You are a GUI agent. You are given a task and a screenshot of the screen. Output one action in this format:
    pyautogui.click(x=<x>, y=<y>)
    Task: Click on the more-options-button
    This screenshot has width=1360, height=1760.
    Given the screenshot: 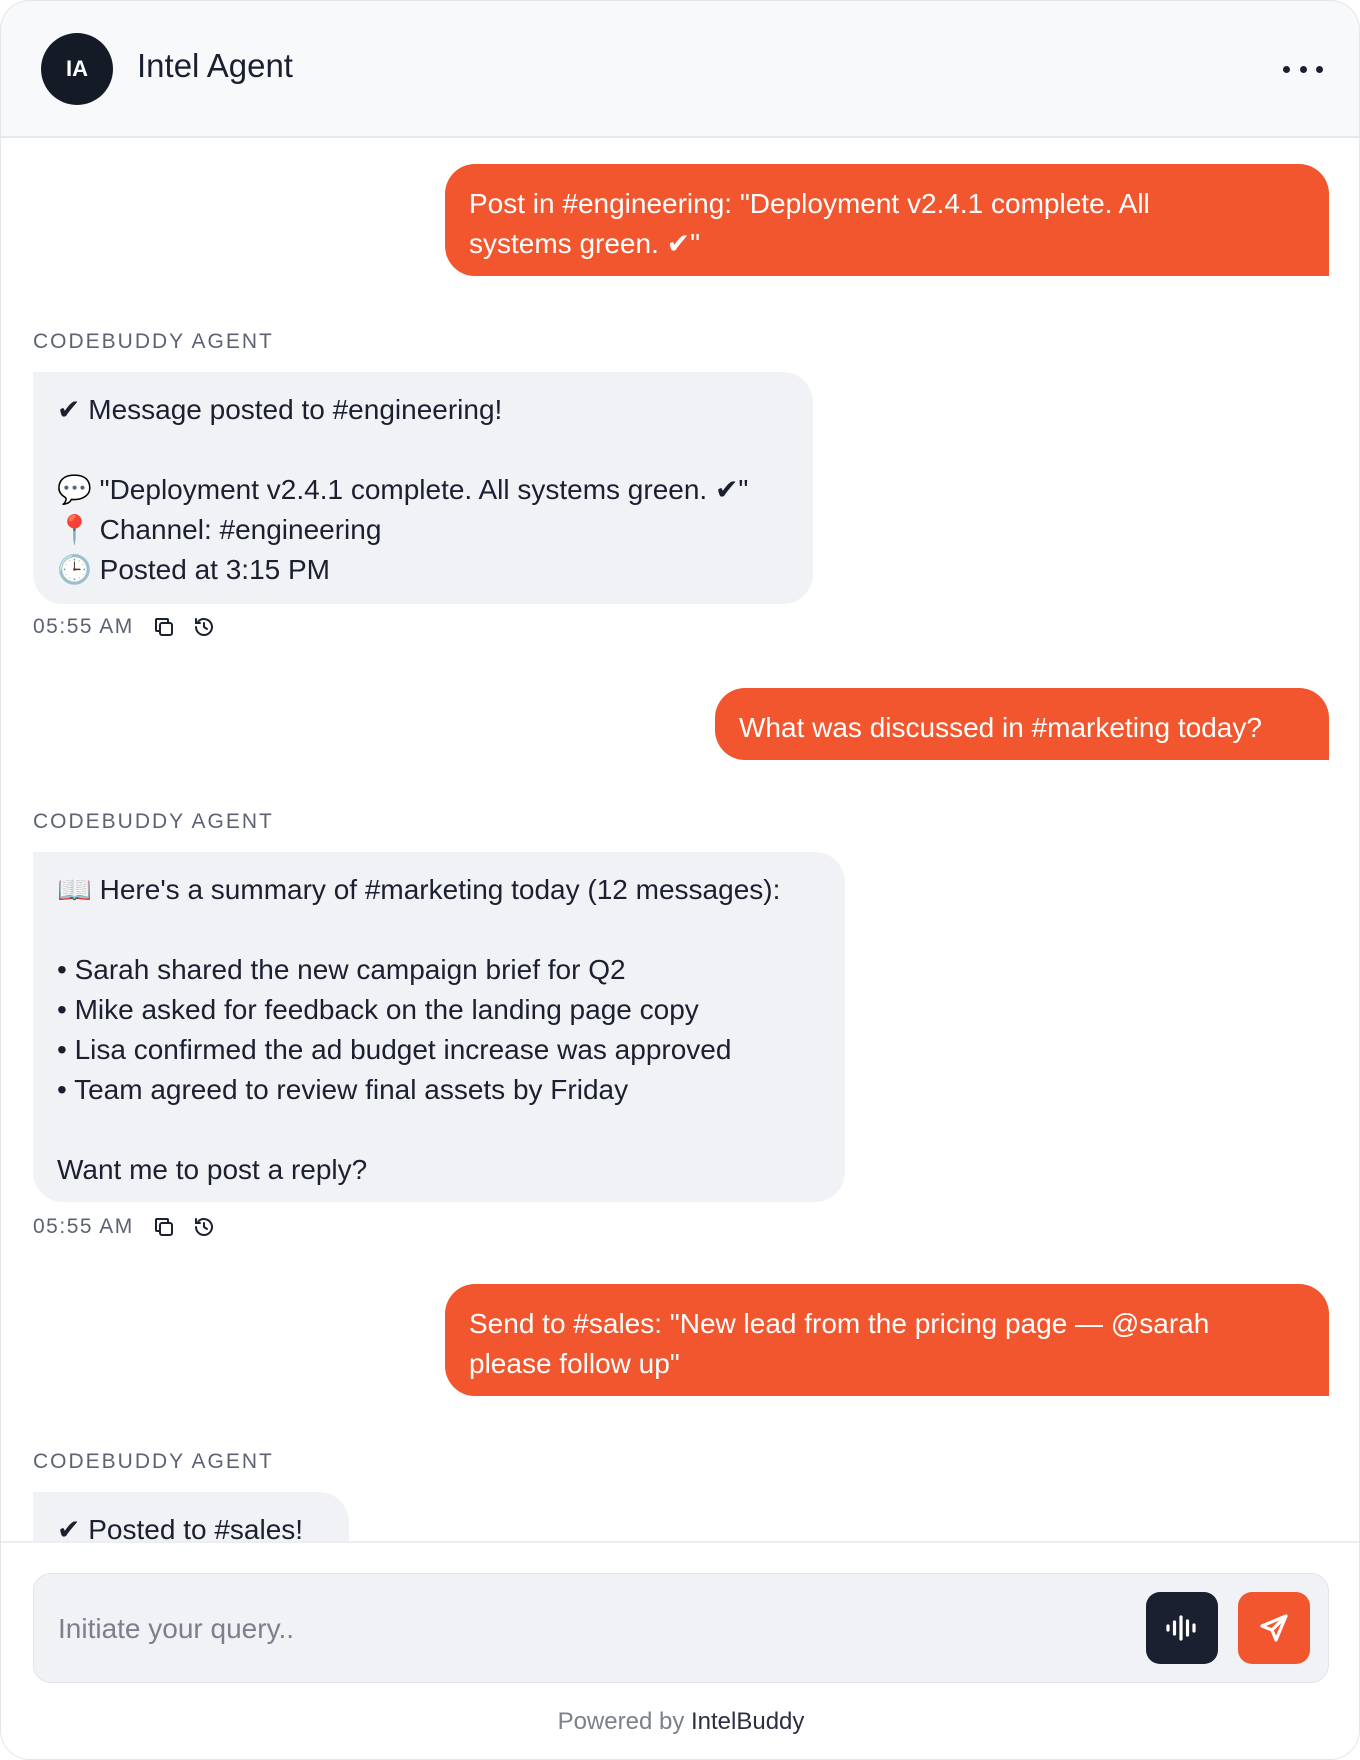 What is the action you would take?
    pyautogui.click(x=1303, y=69)
    